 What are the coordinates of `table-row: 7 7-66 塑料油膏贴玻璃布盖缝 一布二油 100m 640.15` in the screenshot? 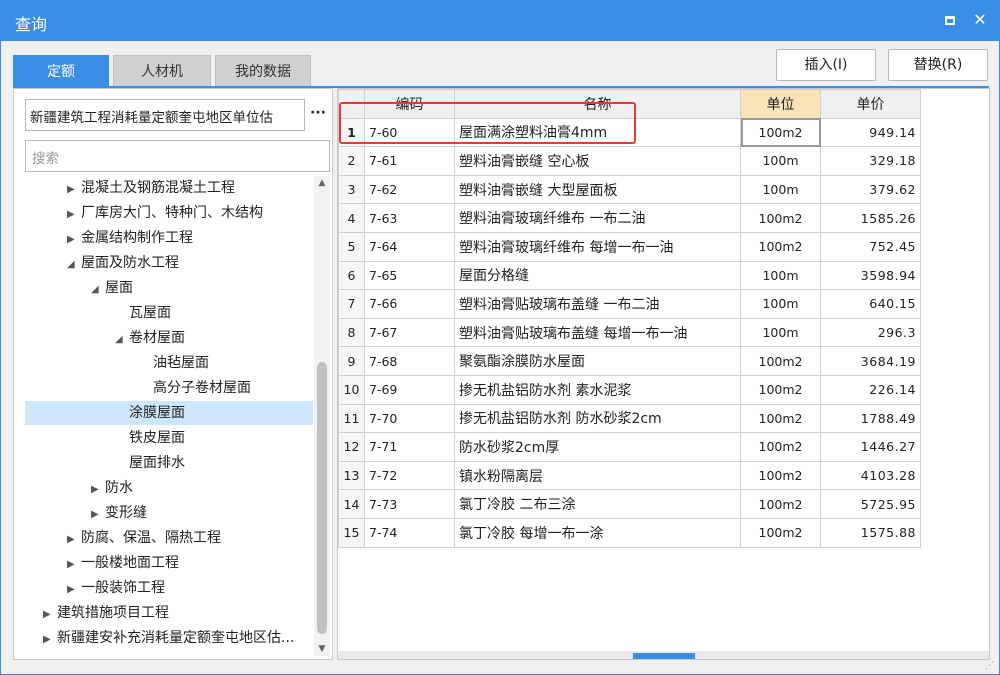 It's located at (629, 304).